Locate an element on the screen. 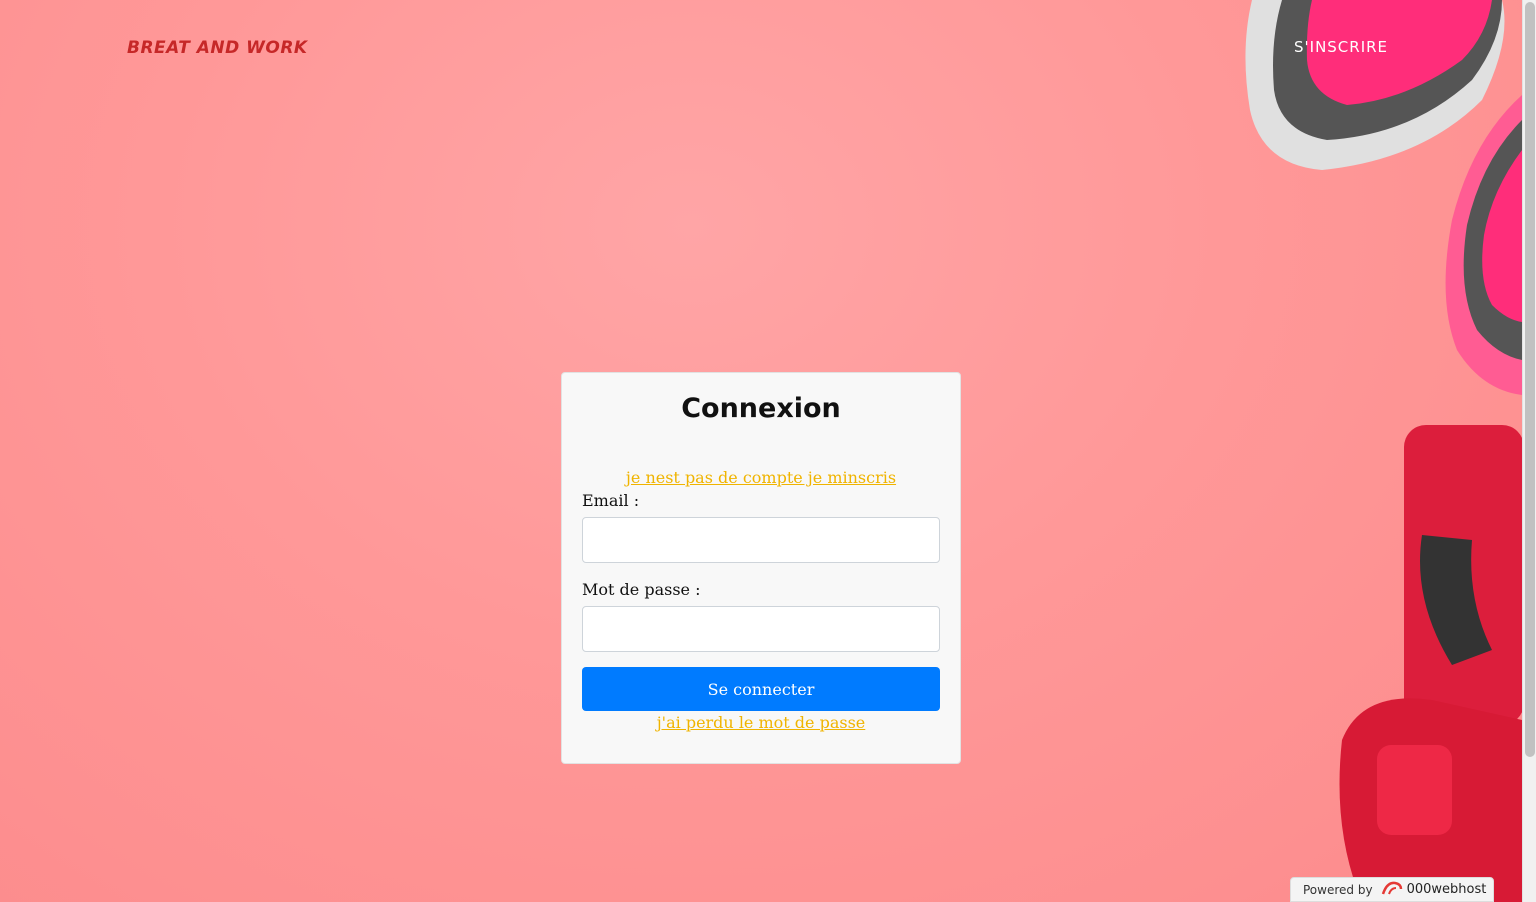  lost-password-link: j'ai perdu le mot de passe is located at coordinates (761, 722).